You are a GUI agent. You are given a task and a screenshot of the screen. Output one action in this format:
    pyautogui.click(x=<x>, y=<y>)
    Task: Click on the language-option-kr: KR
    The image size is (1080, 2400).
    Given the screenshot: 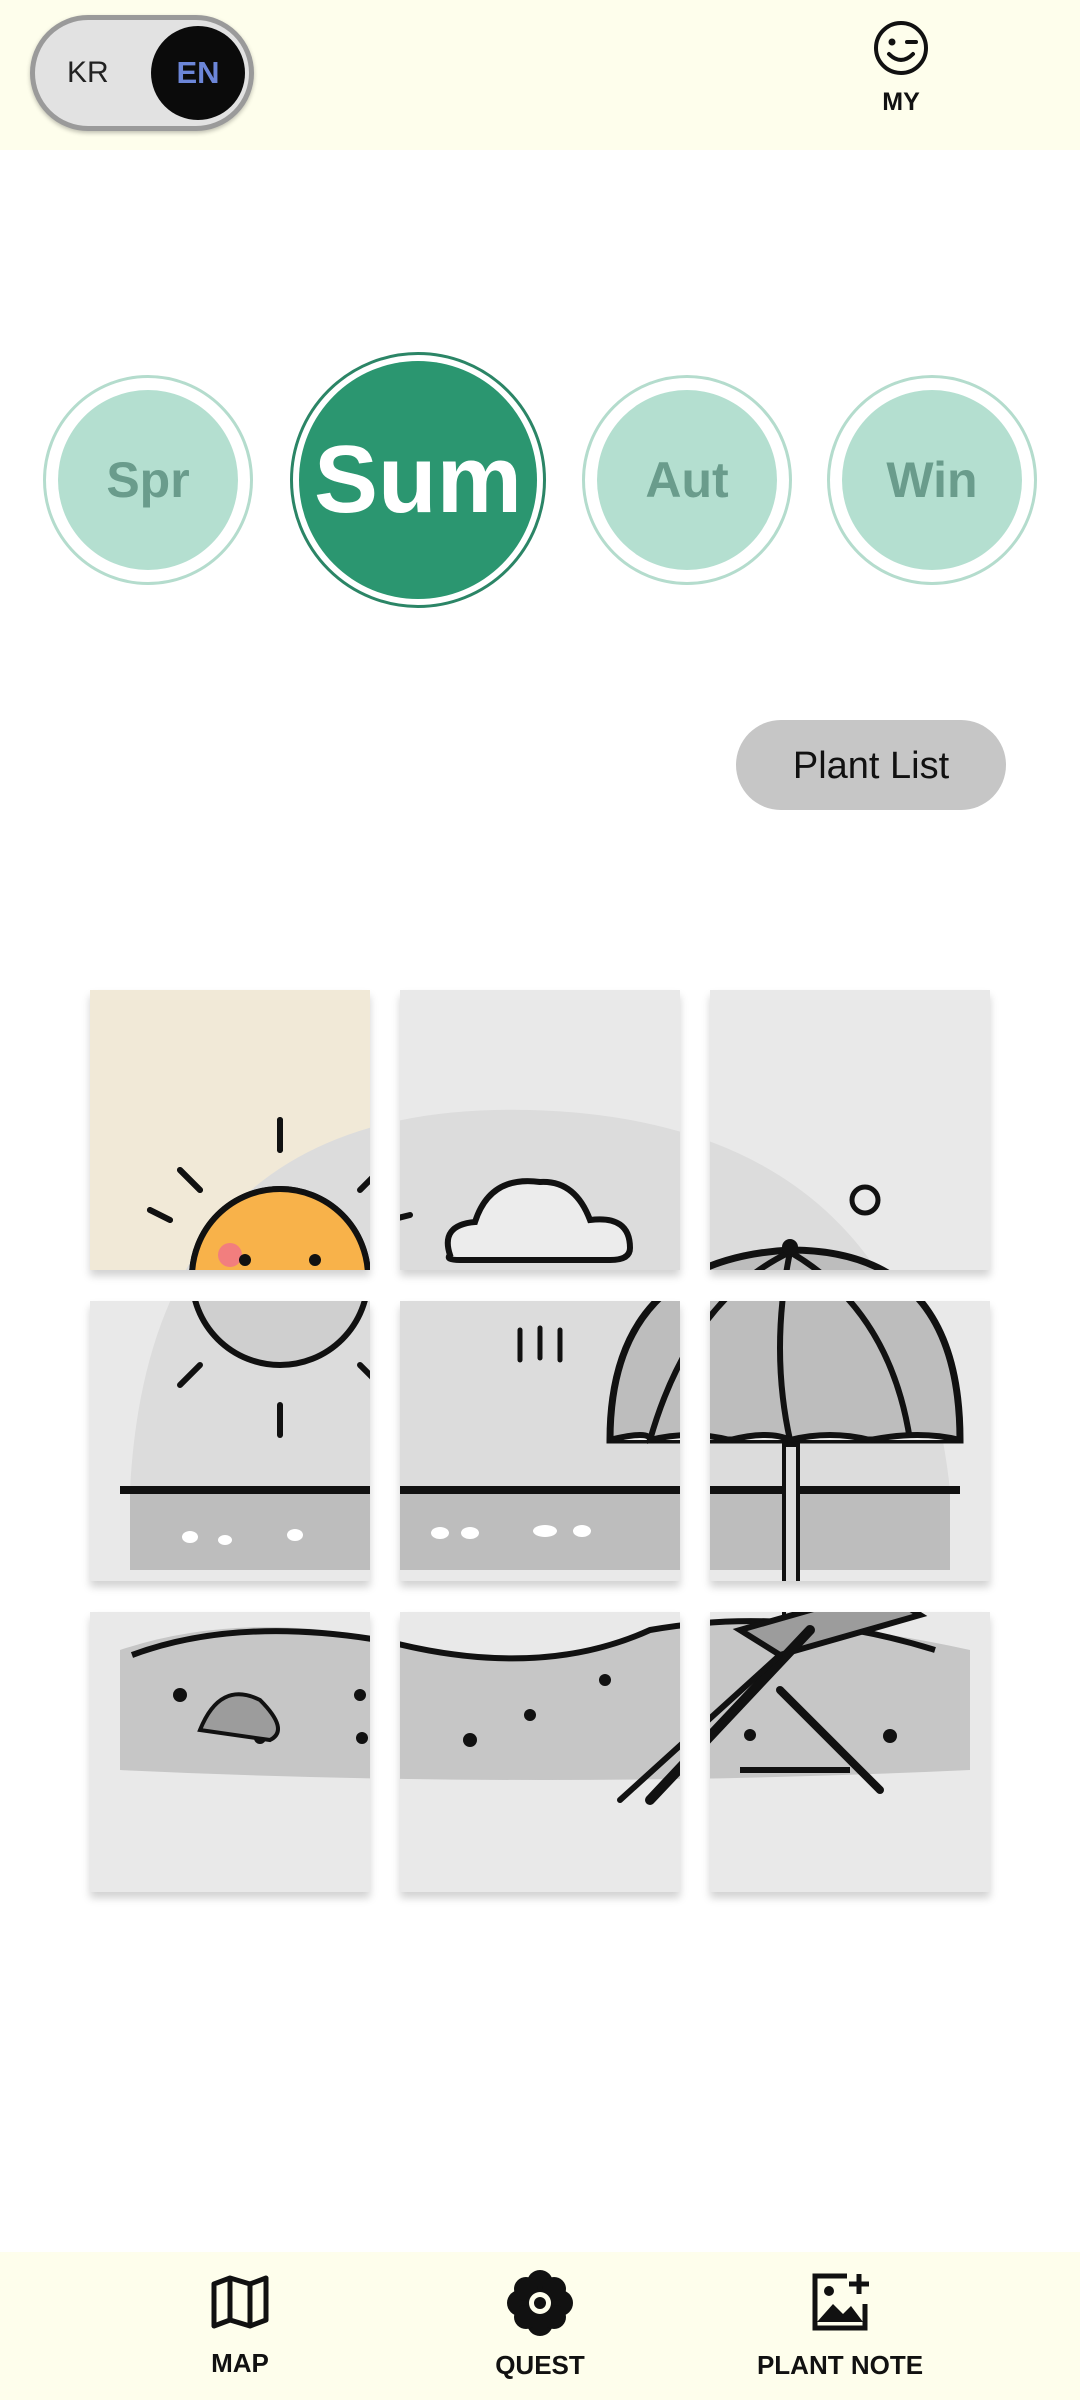 What is the action you would take?
    pyautogui.click(x=88, y=73)
    